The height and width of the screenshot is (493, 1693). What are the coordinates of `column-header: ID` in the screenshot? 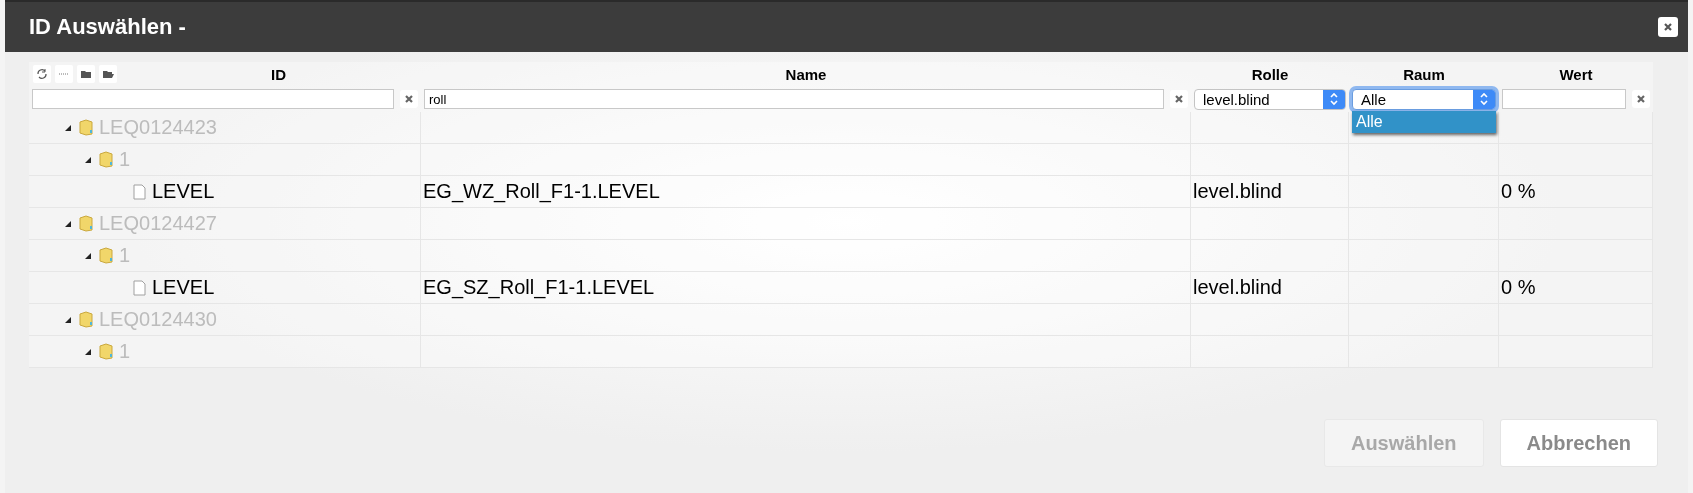 It's located at (278, 74).